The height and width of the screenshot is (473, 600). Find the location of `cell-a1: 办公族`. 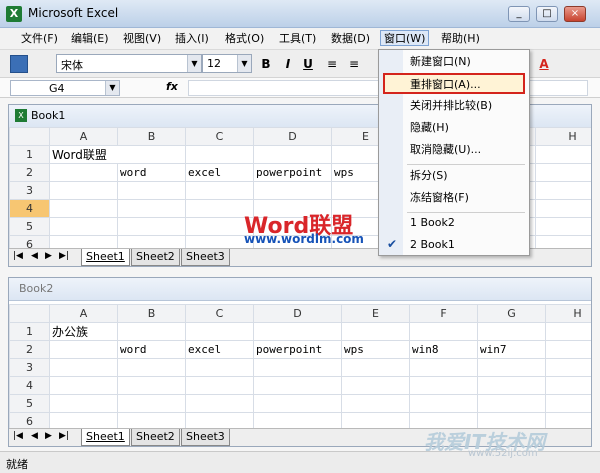

cell-a1: 办公族 is located at coordinates (83, 331).